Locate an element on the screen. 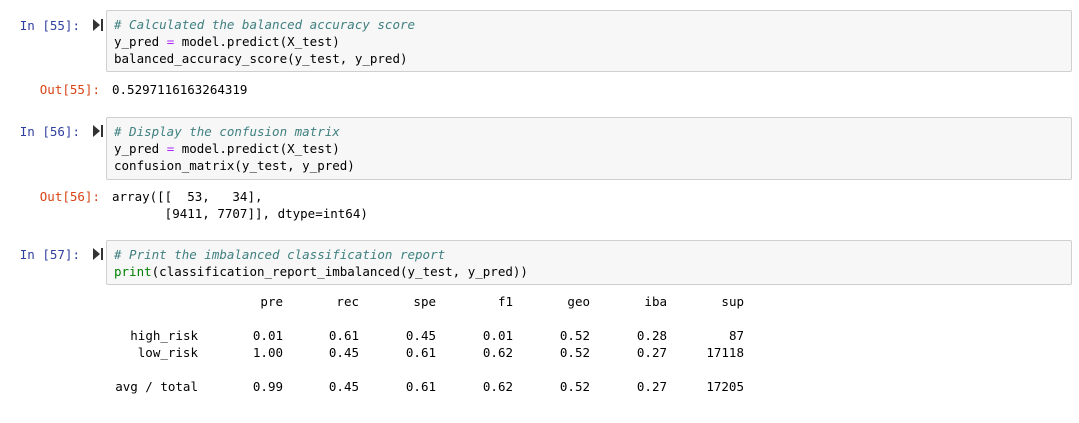 The height and width of the screenshot is (423, 1079). report-cell: 0.27 is located at coordinates (651, 352).